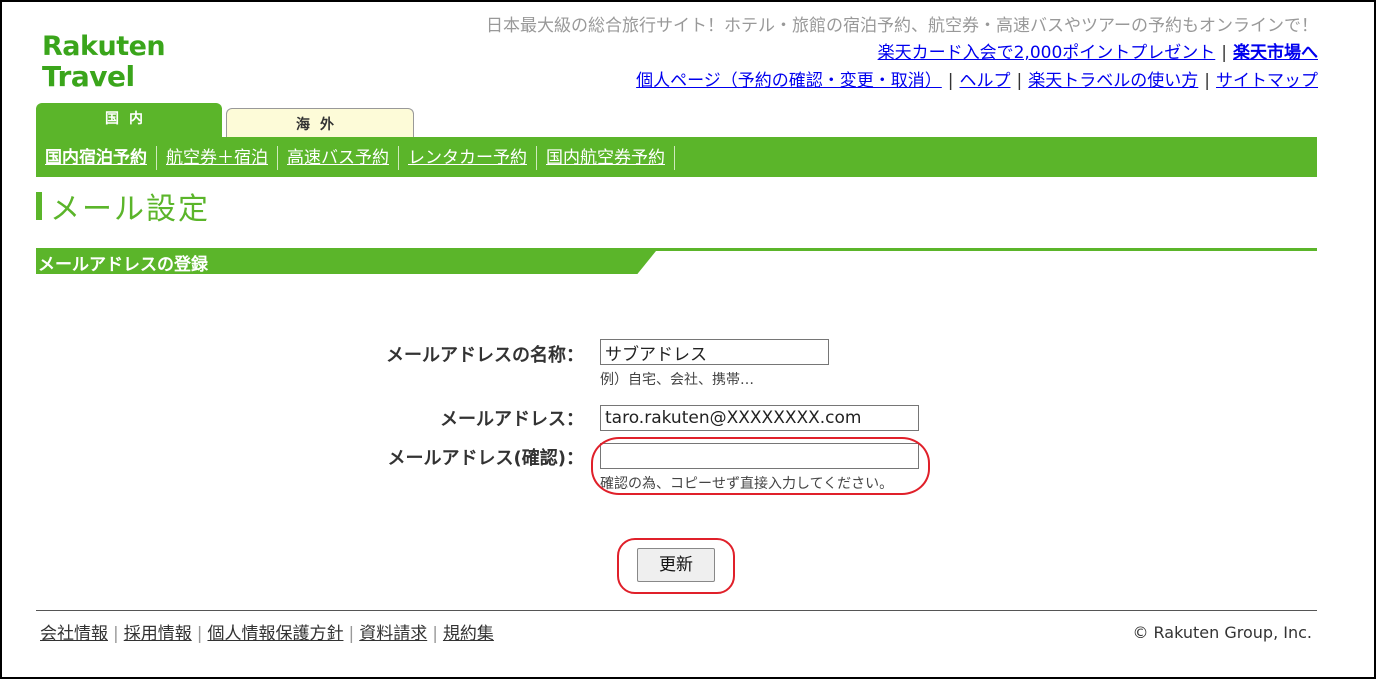  I want to click on subnav-highway-bus: 高速バス予約, so click(338, 158).